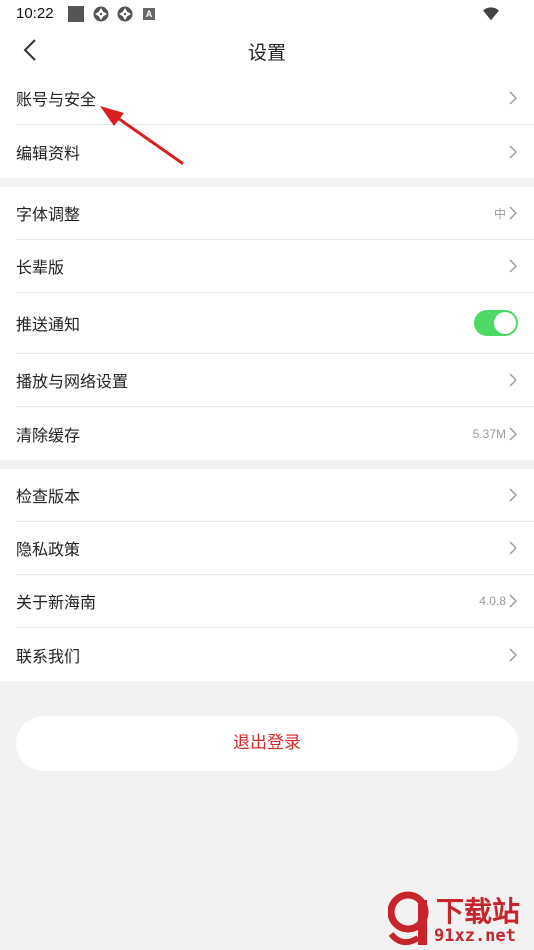 The image size is (534, 950). Describe the element at coordinates (267, 14) in the screenshot. I see `status-bar: 10:22 A` at that location.